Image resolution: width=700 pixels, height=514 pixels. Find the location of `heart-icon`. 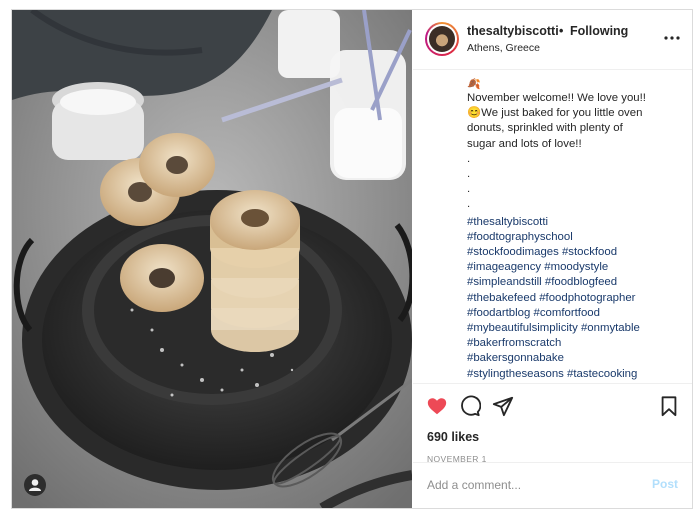

heart-icon is located at coordinates (437, 406).